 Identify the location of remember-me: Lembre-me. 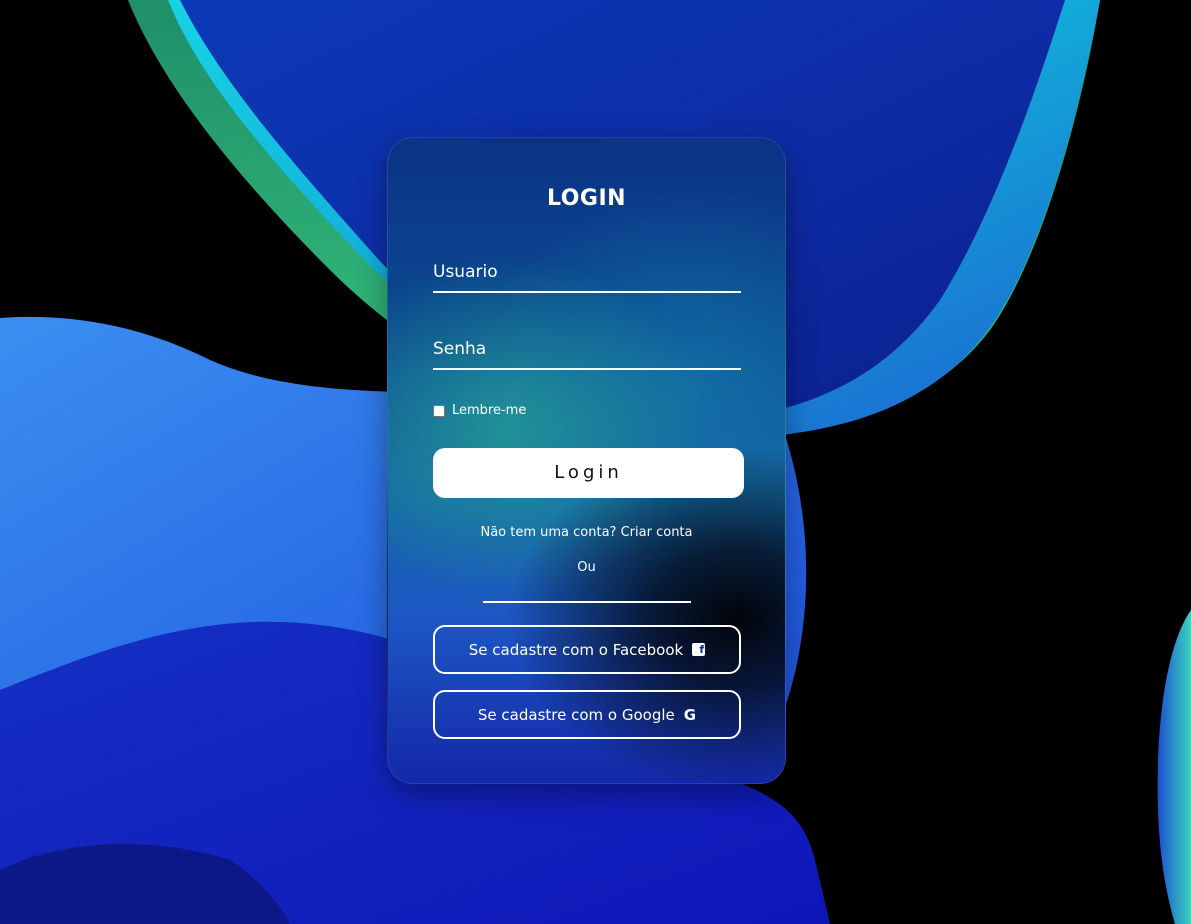
(479, 410).